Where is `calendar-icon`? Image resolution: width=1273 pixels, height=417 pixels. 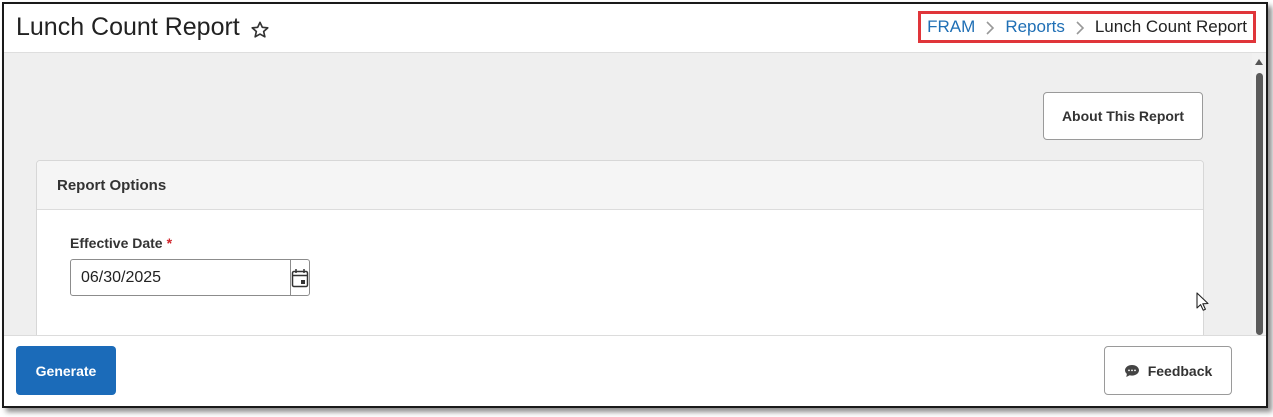
calendar-icon is located at coordinates (299, 277).